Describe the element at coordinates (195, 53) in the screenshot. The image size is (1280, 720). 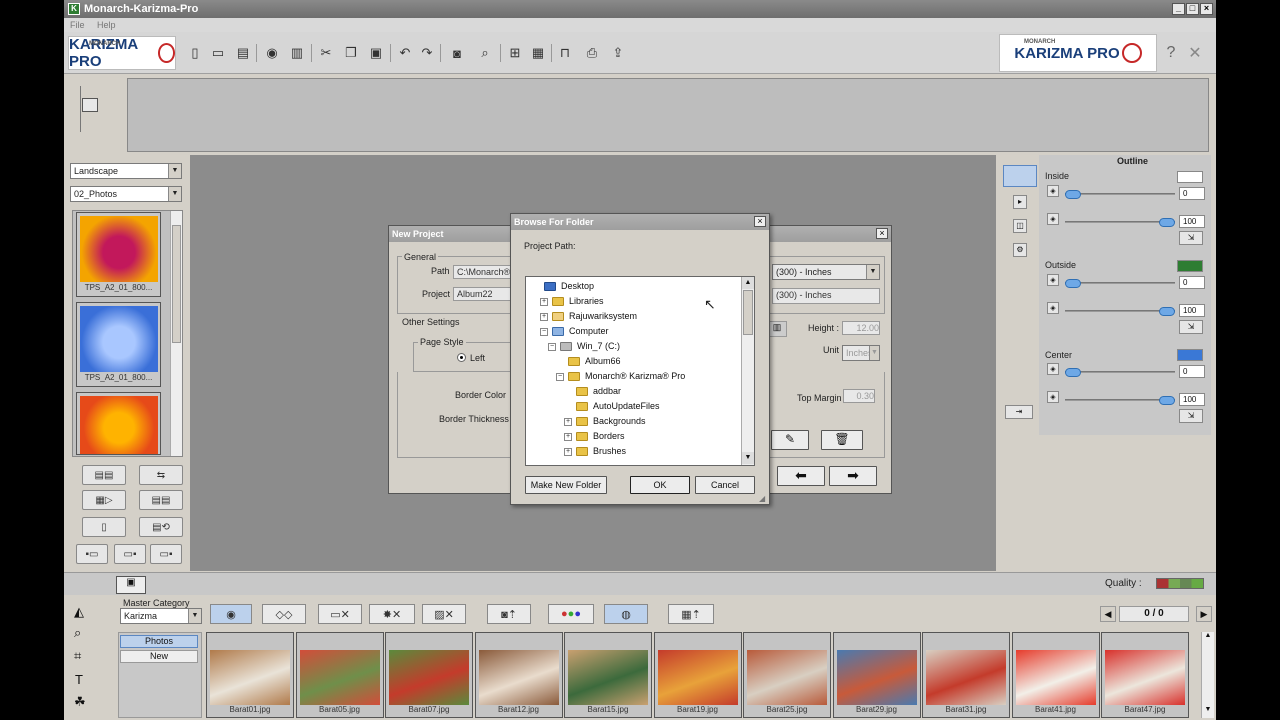
I see `new-icon: ▯` at that location.